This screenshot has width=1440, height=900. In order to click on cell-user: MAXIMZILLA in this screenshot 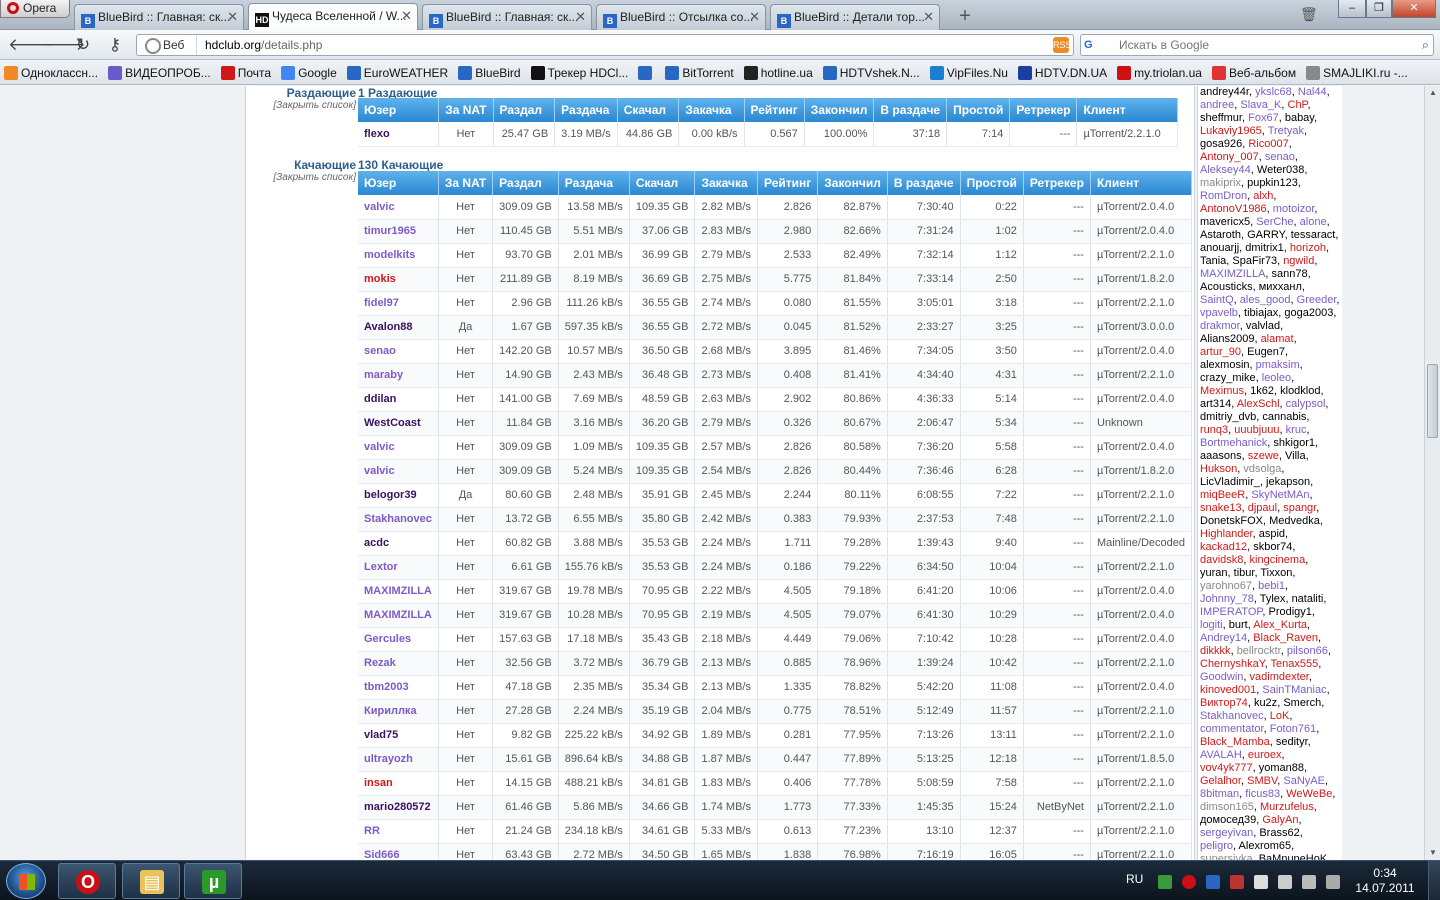, I will do `click(398, 615)`.